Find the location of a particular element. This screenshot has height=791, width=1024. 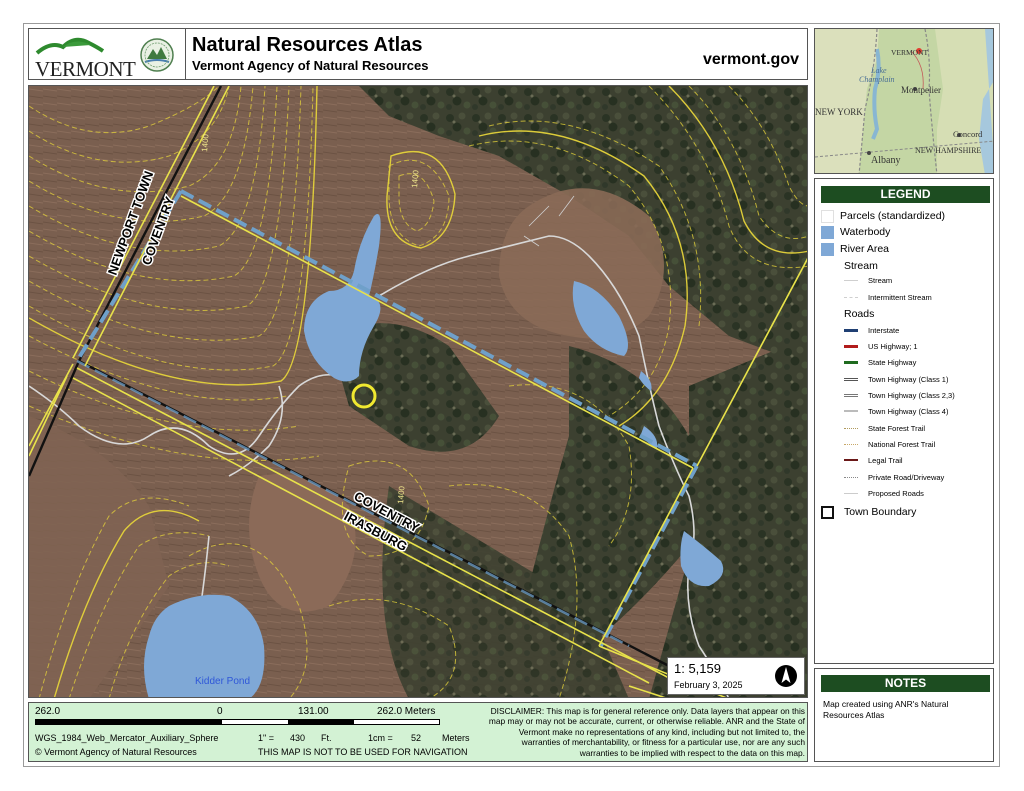

waterbody-swatch-icon is located at coordinates (827, 232).